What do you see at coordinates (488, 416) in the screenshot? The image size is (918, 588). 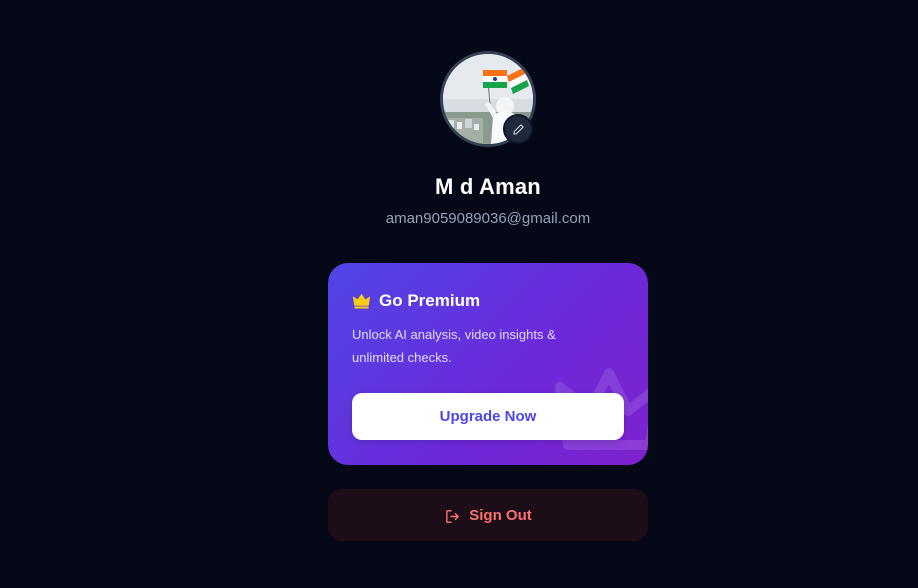 I see `upgrade-now-button: Upgrade Now` at bounding box center [488, 416].